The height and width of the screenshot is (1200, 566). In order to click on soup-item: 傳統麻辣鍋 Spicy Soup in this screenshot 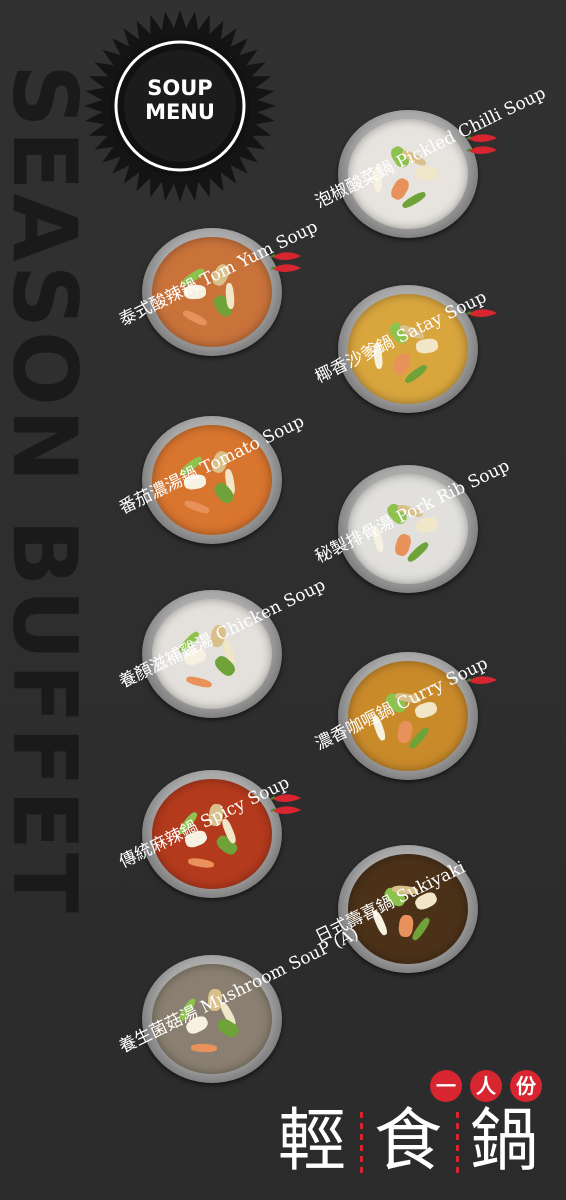, I will do `click(208, 840)`.